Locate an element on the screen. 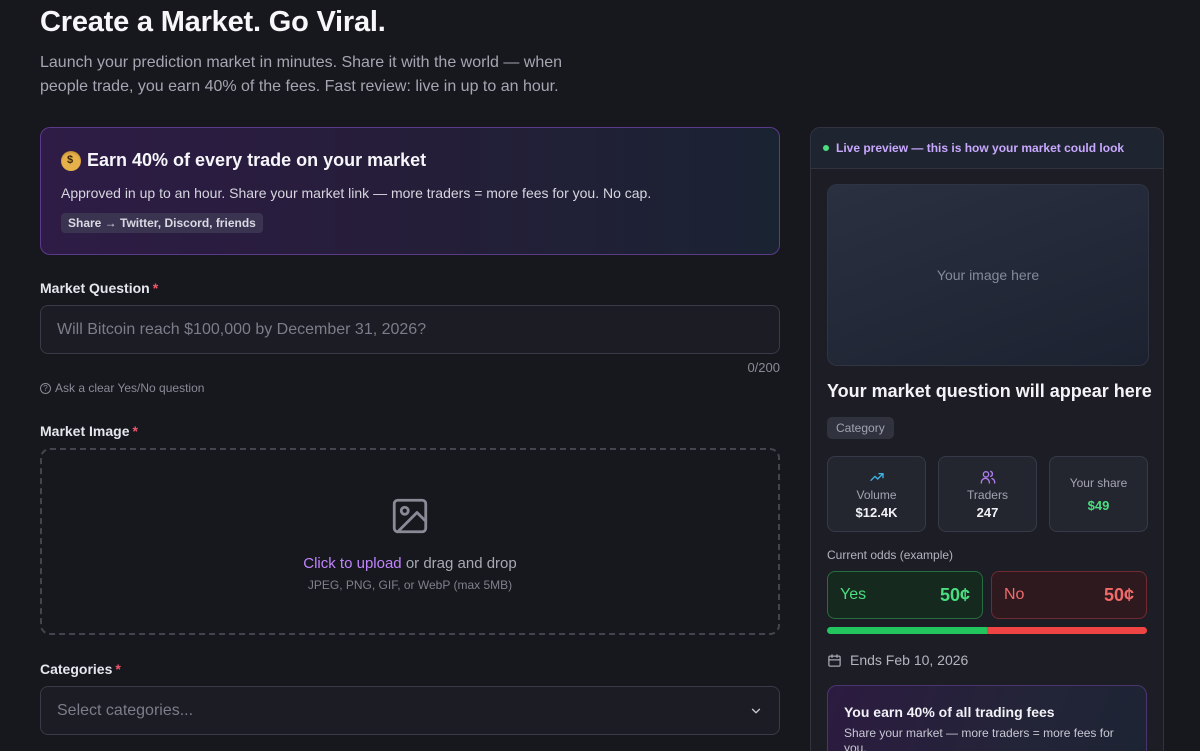  preview-image-placeholder: Your image here is located at coordinates (988, 275).